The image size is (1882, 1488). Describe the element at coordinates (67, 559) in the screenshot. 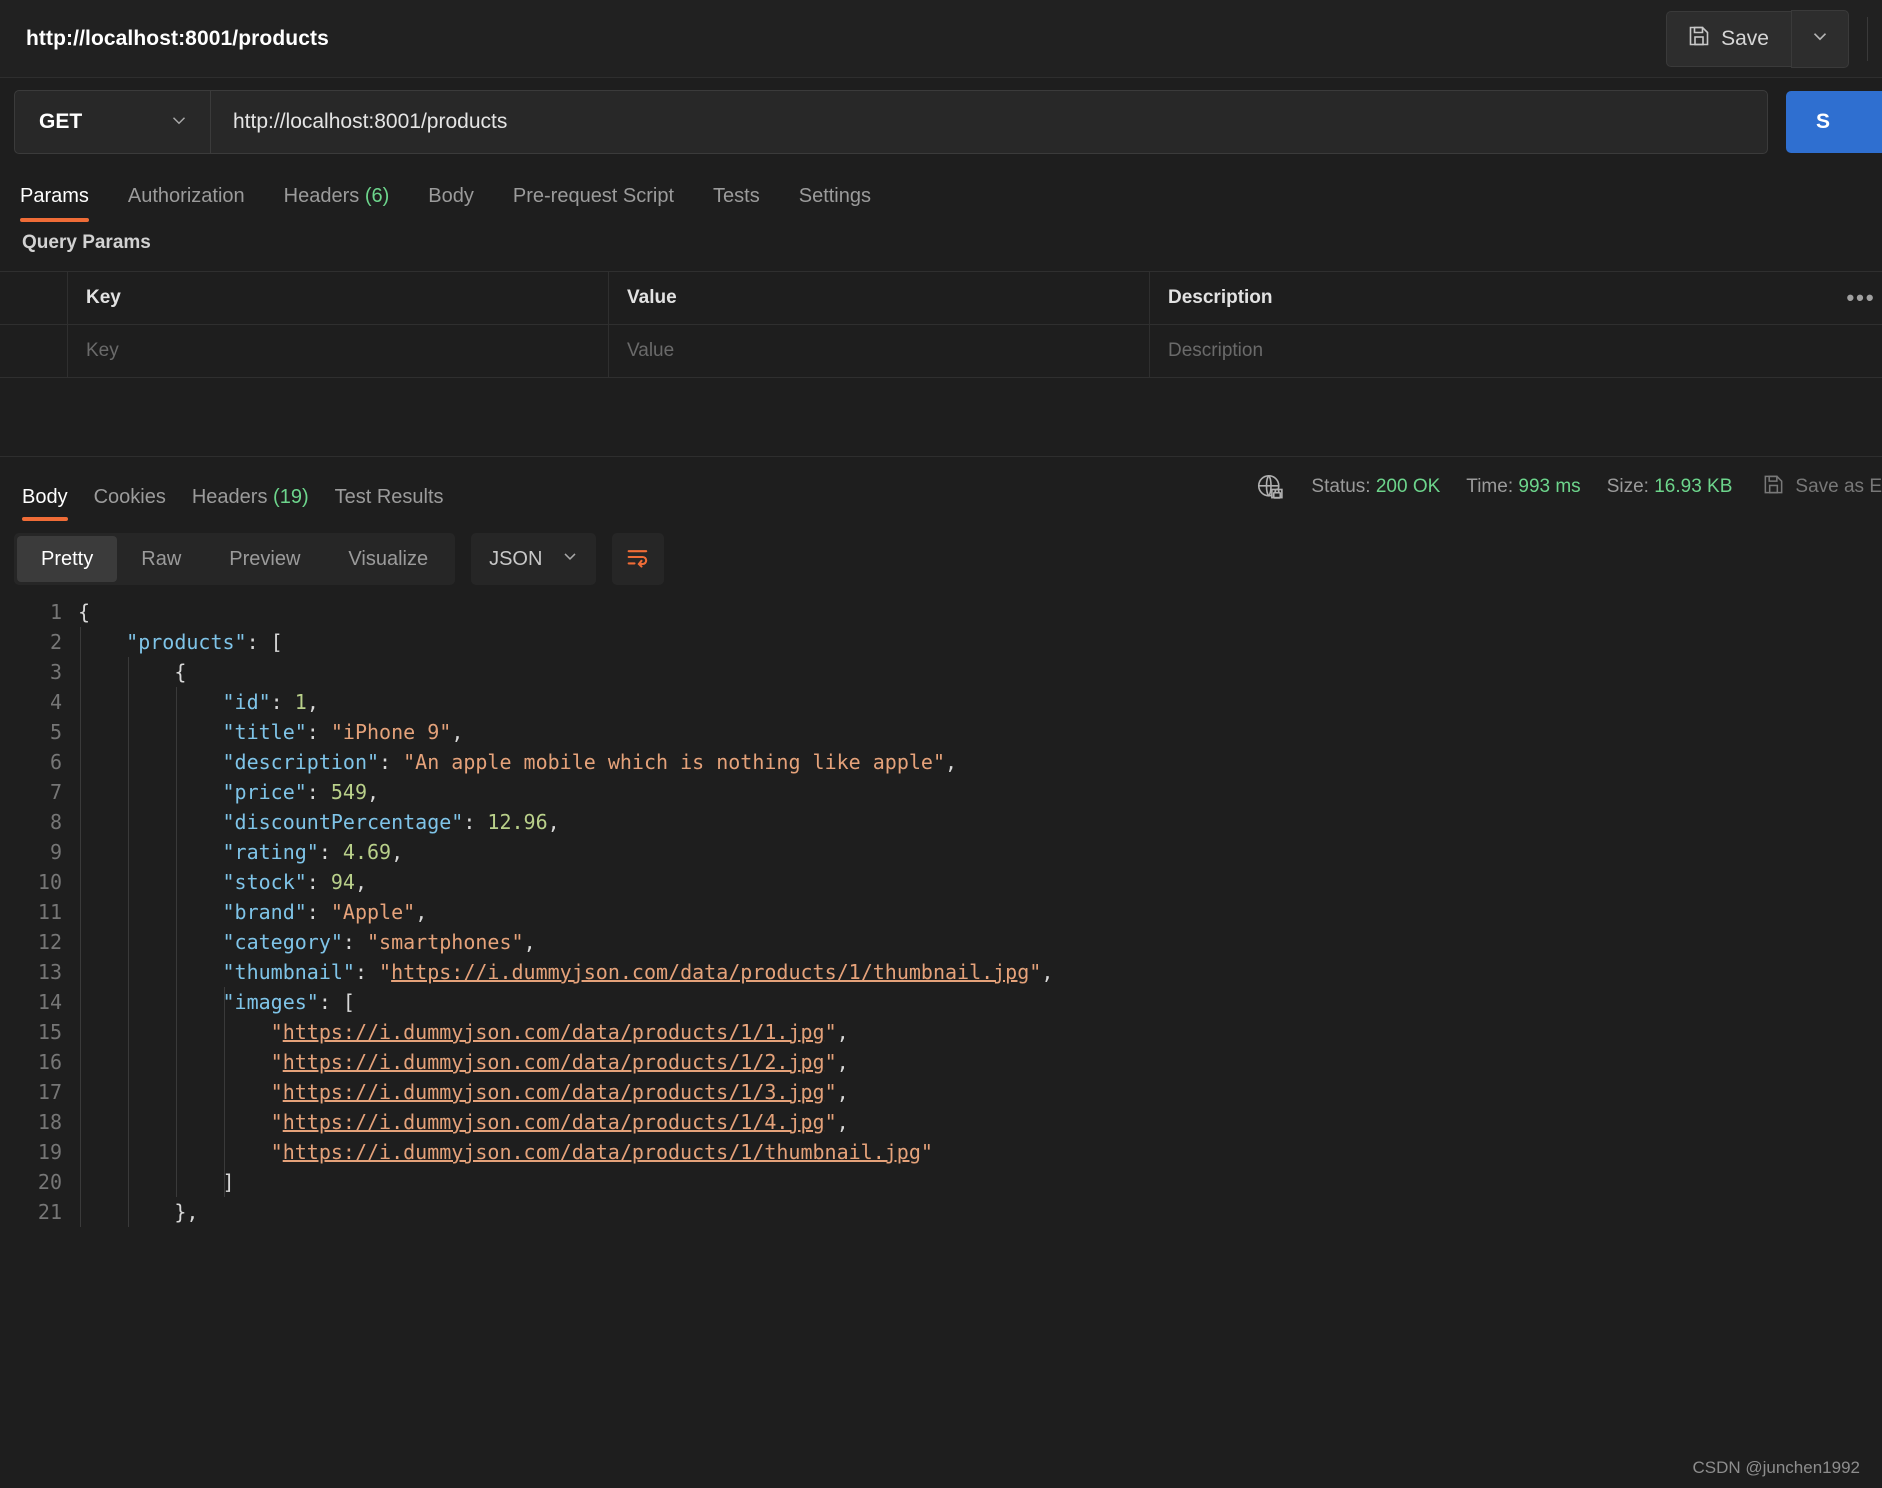

I see `view-mode-pretty: Pretty` at that location.